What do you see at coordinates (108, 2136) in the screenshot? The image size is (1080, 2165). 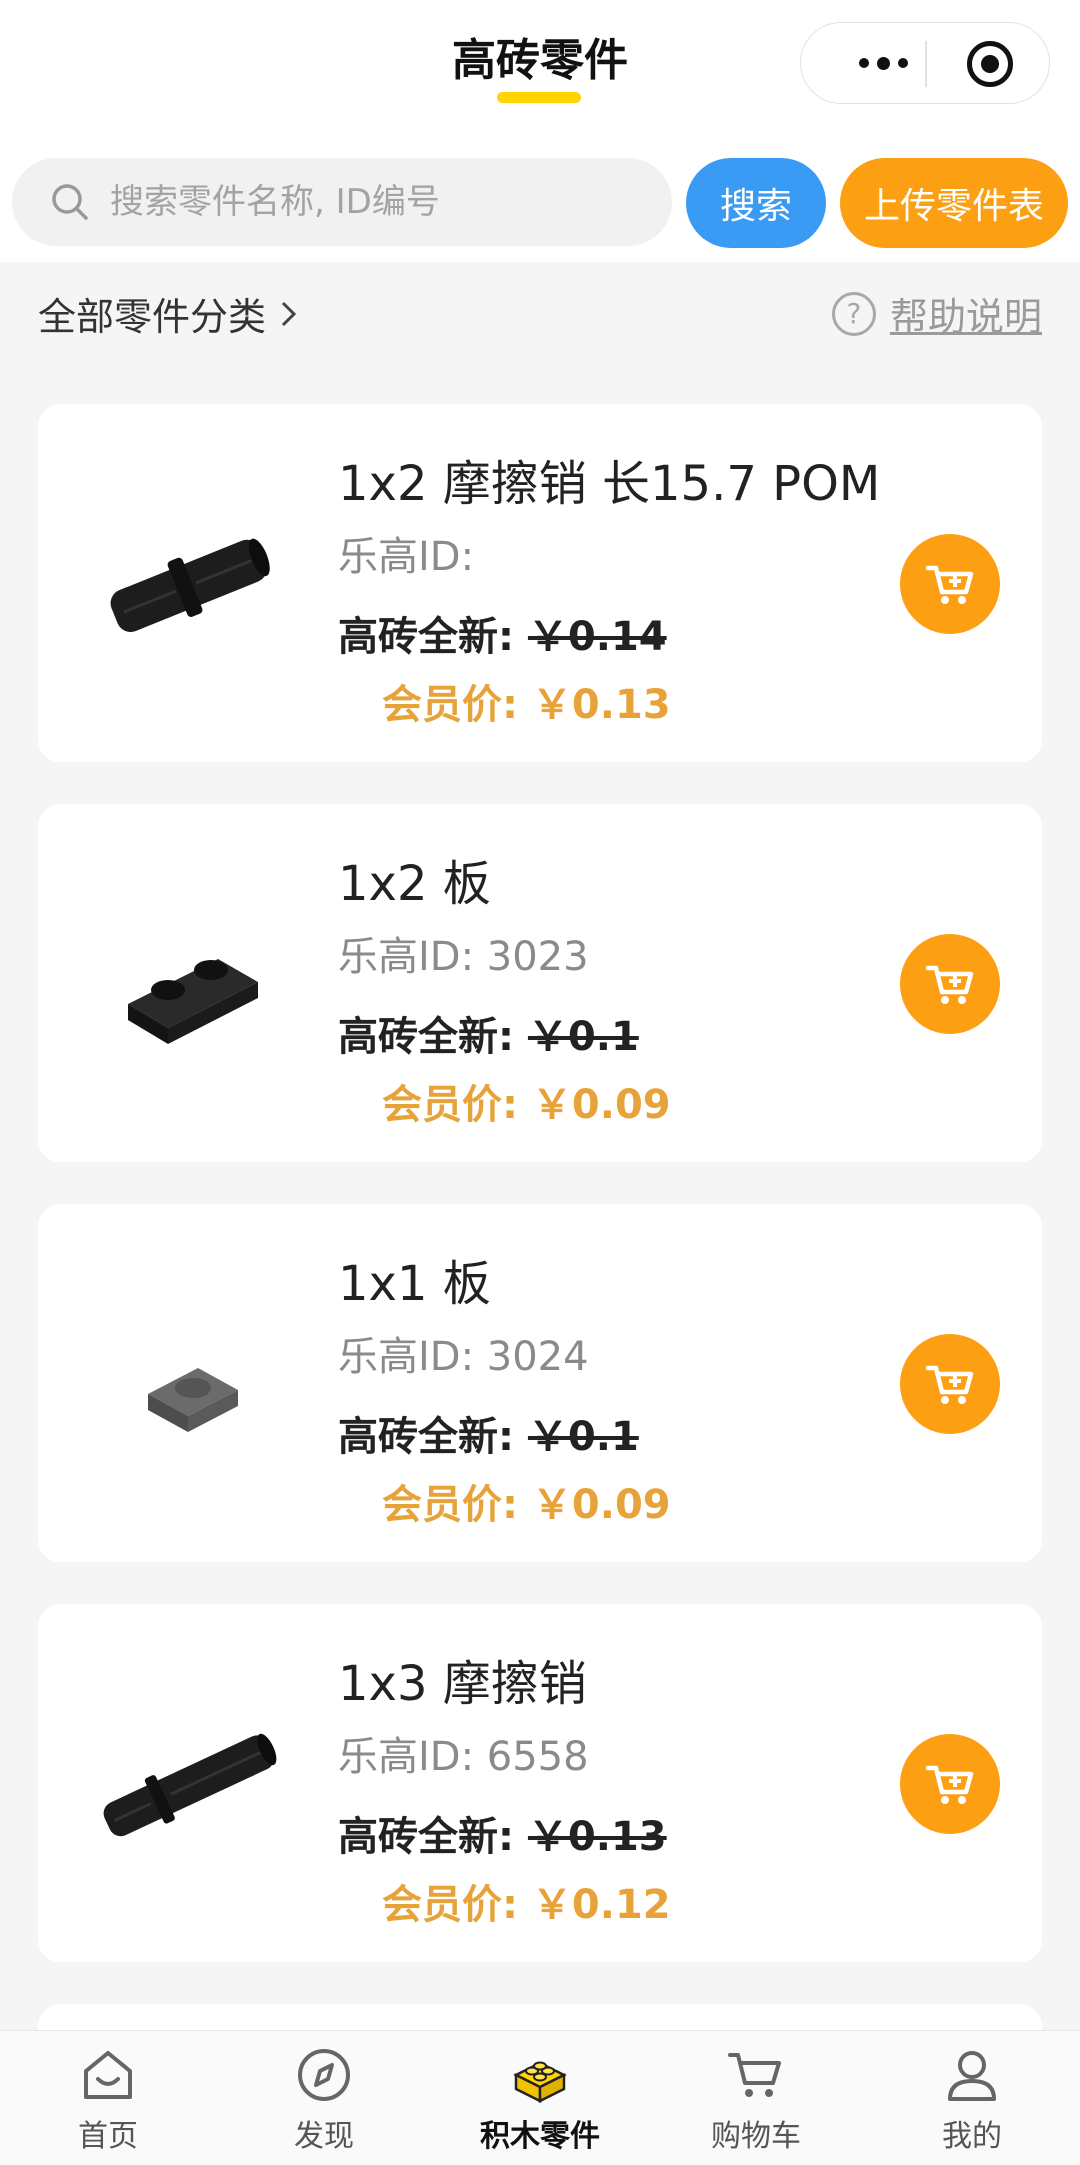 I see `tab-label: 首页` at bounding box center [108, 2136].